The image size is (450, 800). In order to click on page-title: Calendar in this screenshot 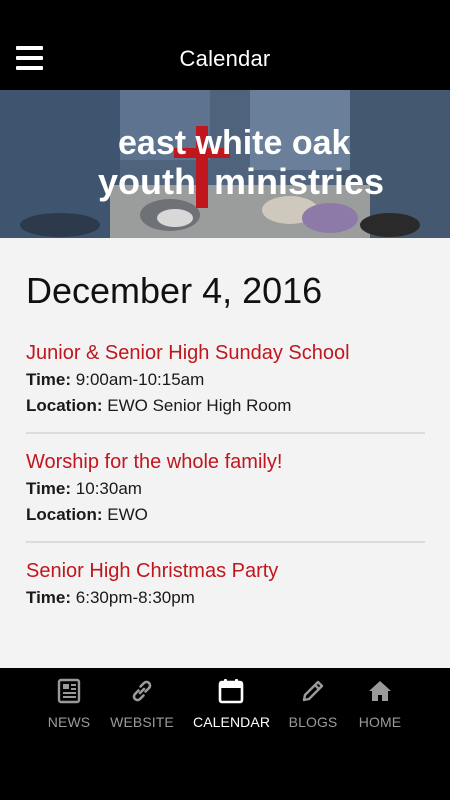, I will do `click(225, 58)`.